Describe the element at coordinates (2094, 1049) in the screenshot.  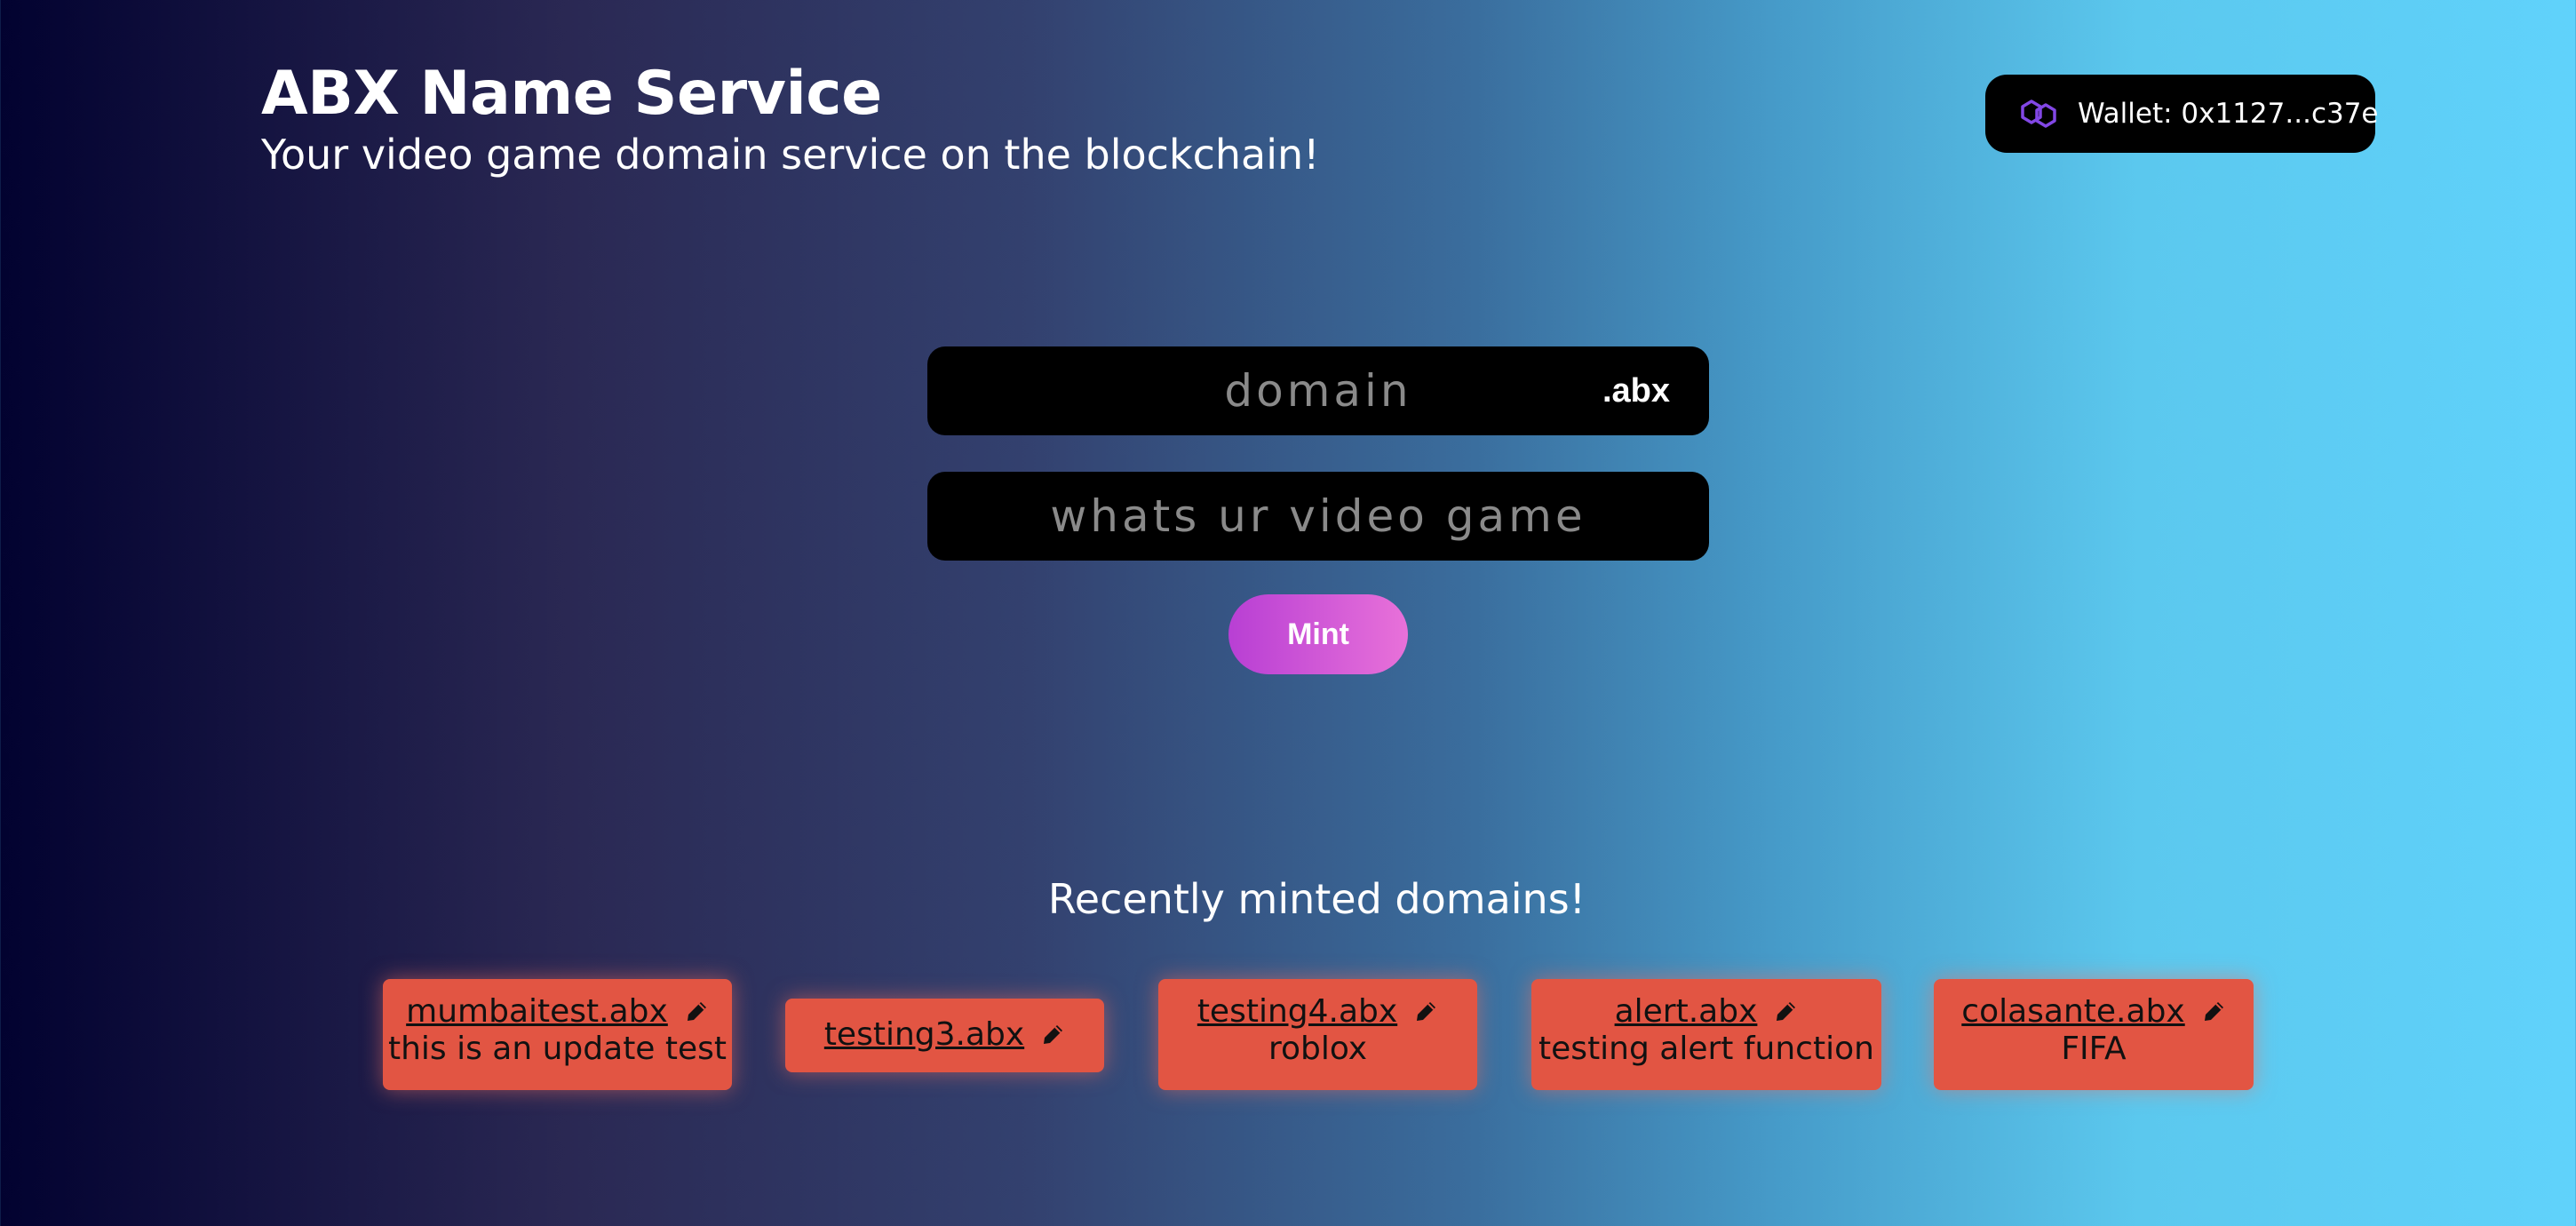
I see `domain-record: FIFA` at that location.